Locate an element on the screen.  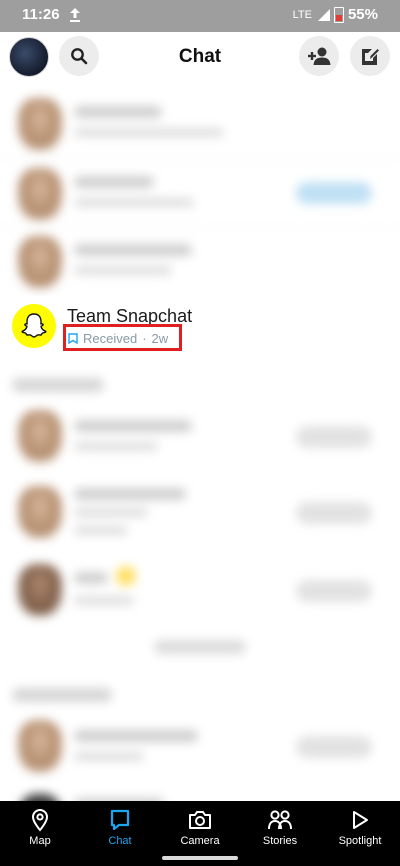
chat-age: 2w is located at coordinates (160, 338).